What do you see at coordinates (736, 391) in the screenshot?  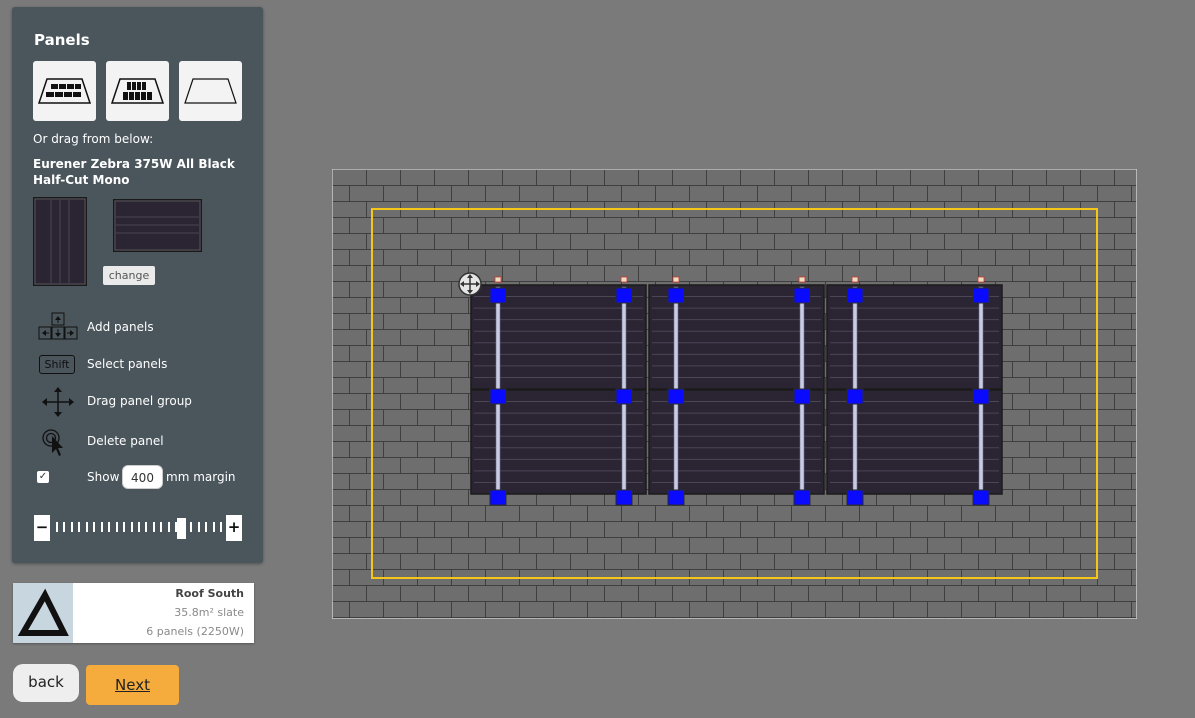 I see `panel-array` at bounding box center [736, 391].